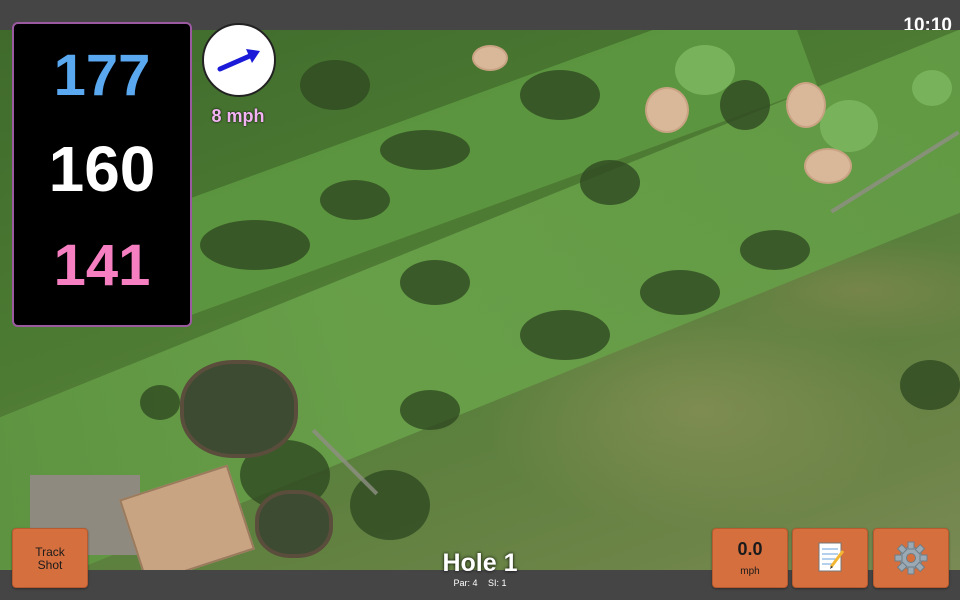 The height and width of the screenshot is (600, 960). I want to click on back-yardage: 177, so click(102, 75).